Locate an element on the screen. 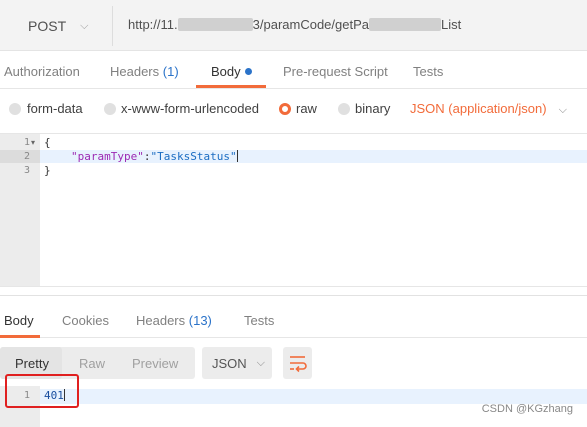  tab-body: Body is located at coordinates (231, 71).